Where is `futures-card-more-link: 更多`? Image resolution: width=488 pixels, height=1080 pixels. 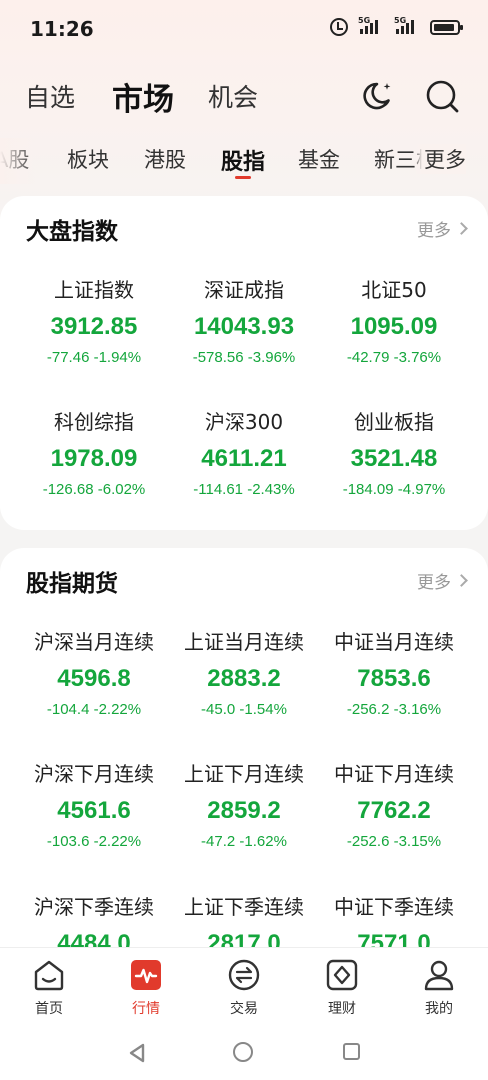
futures-card-more-link: 更多 is located at coordinates (442, 580).